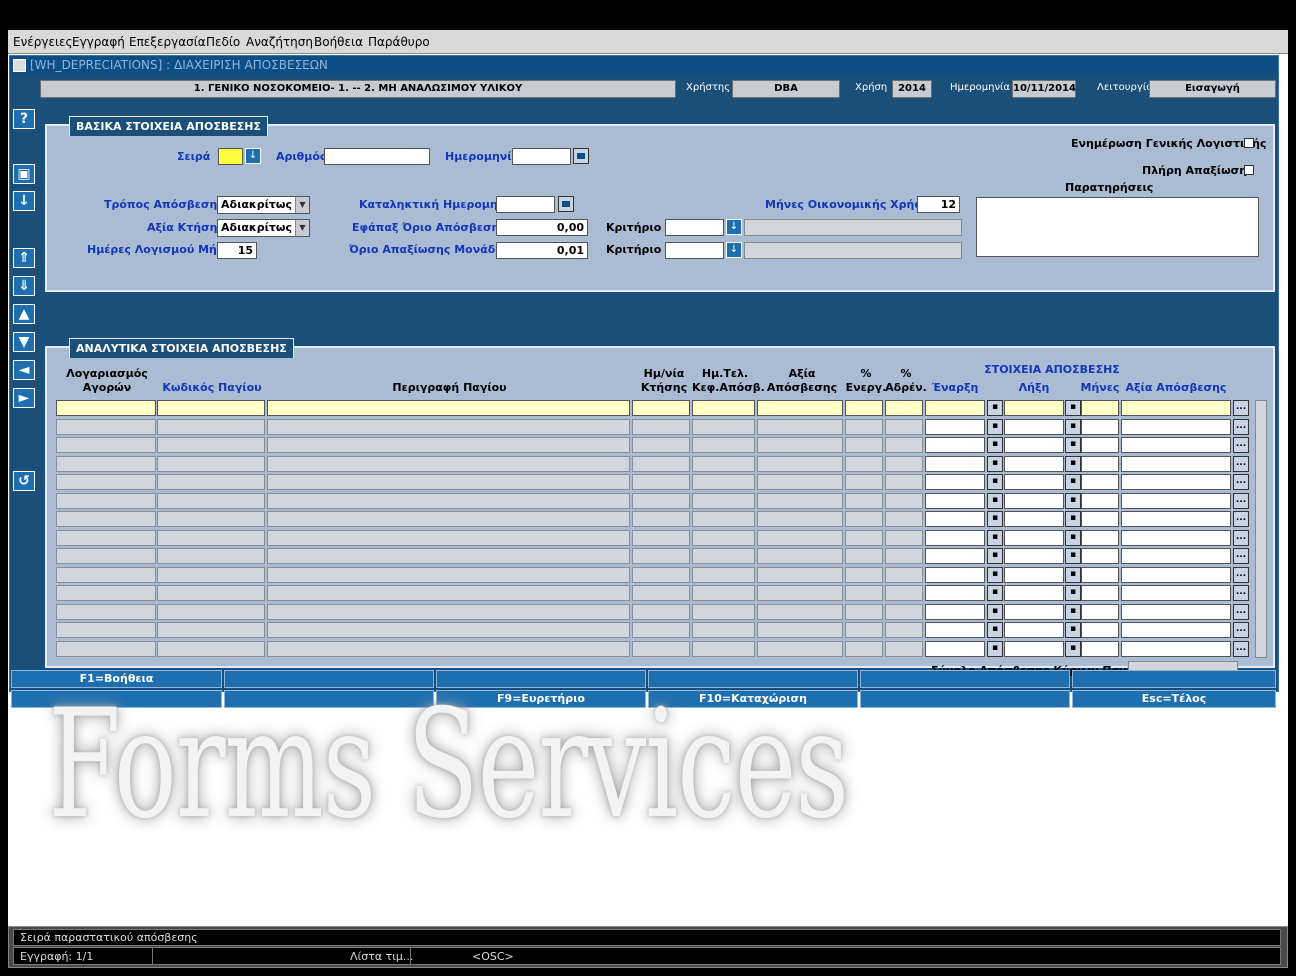  I want to click on download-icon: ↓, so click(24, 201).